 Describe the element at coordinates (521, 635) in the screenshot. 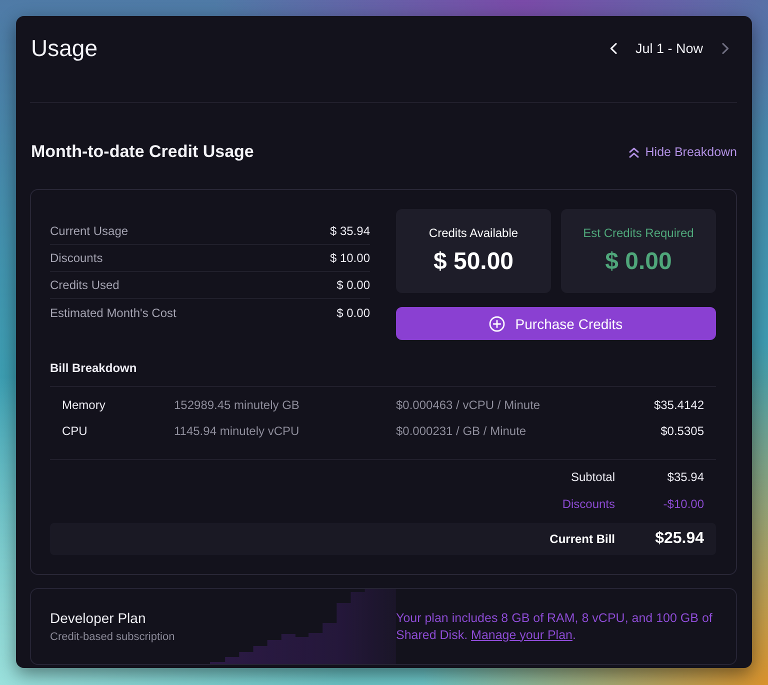

I see `manage-plan-link: Manage your Plan` at that location.